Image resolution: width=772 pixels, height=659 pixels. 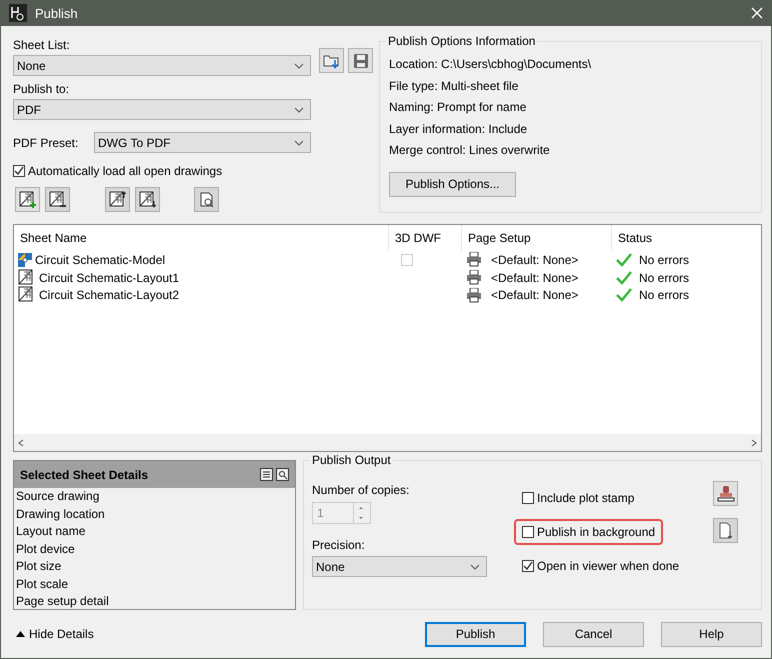 What do you see at coordinates (18, 13) in the screenshot?
I see `app-icon` at bounding box center [18, 13].